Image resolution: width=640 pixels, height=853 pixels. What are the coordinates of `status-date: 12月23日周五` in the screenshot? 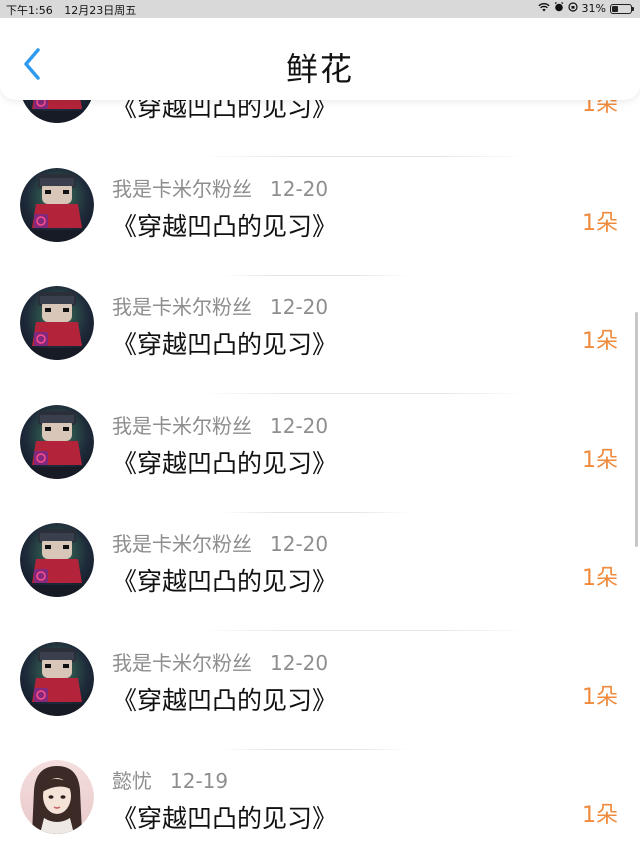 It's located at (100, 10).